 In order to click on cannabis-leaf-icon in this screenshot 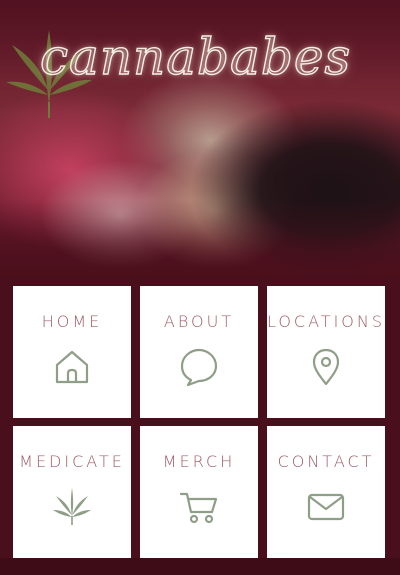, I will do `click(72, 507)`.